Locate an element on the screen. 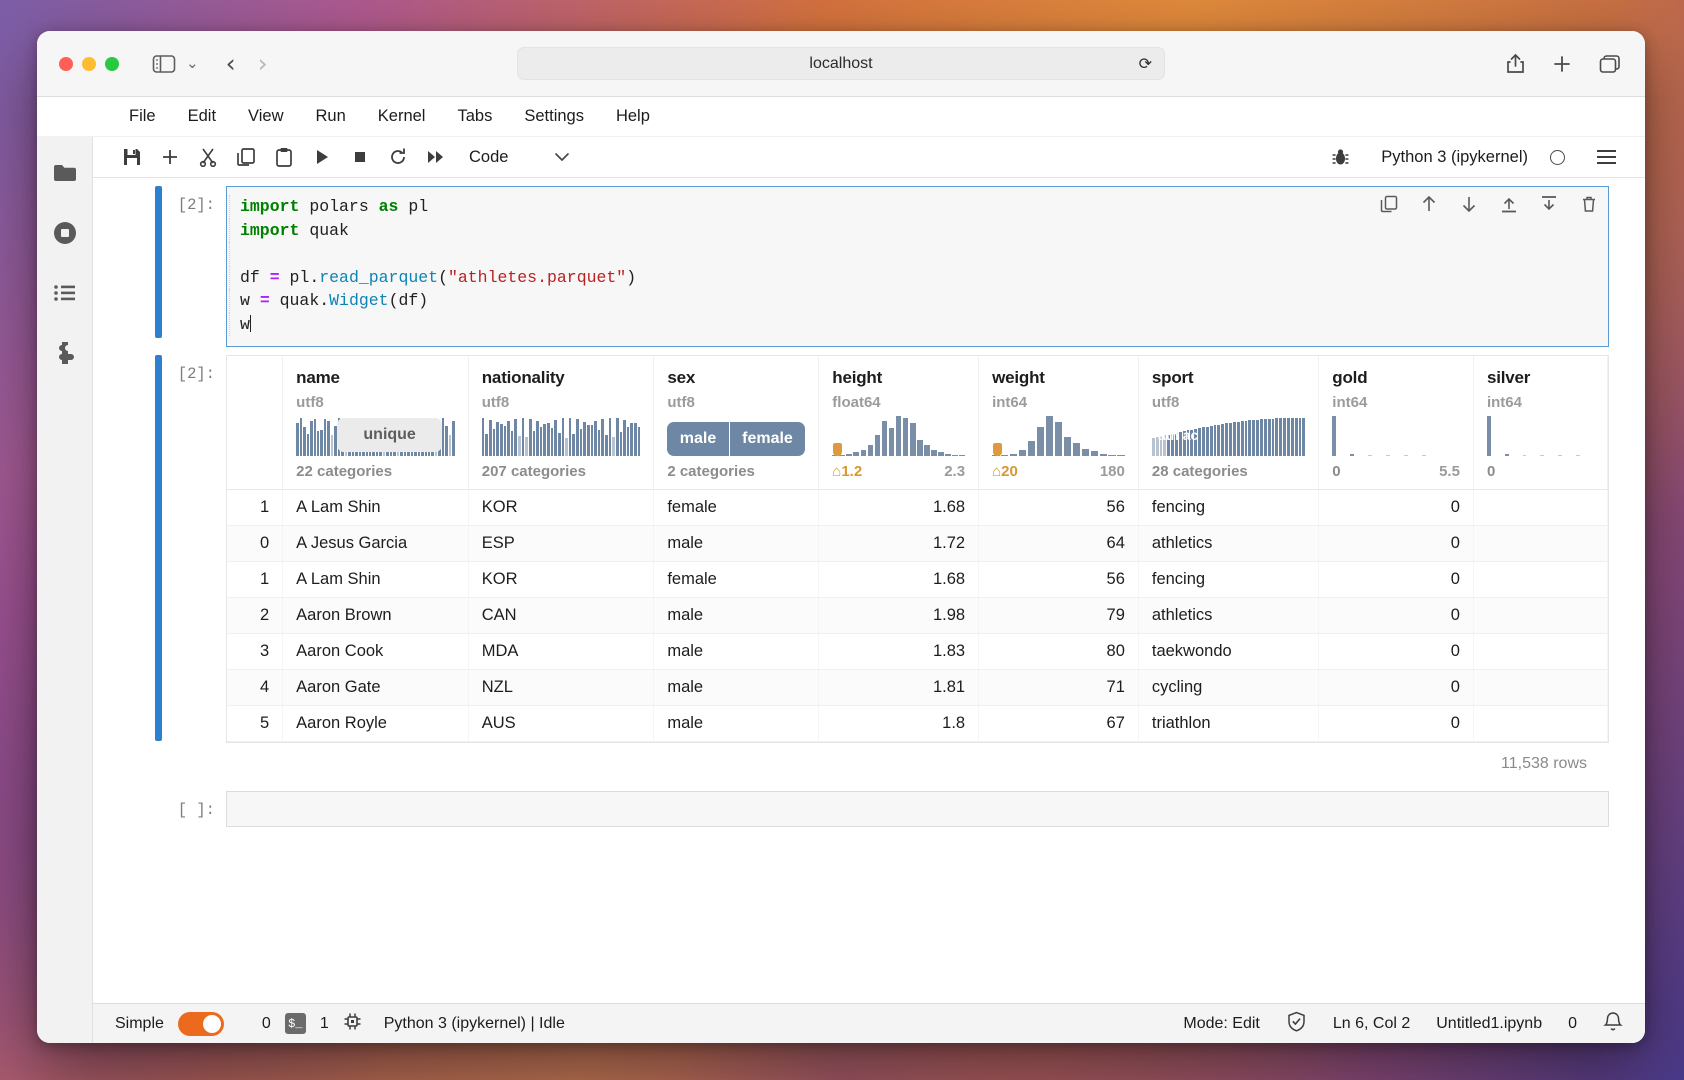 This screenshot has width=1684, height=1080. cell-type-value: Code is located at coordinates (488, 157).